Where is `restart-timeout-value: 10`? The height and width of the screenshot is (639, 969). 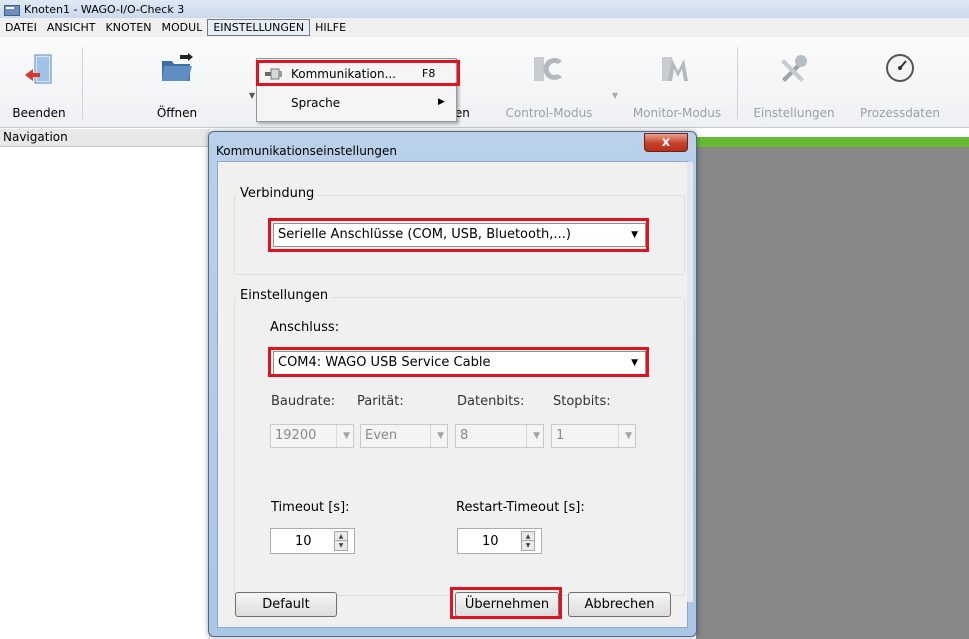 restart-timeout-value: 10 is located at coordinates (490, 541).